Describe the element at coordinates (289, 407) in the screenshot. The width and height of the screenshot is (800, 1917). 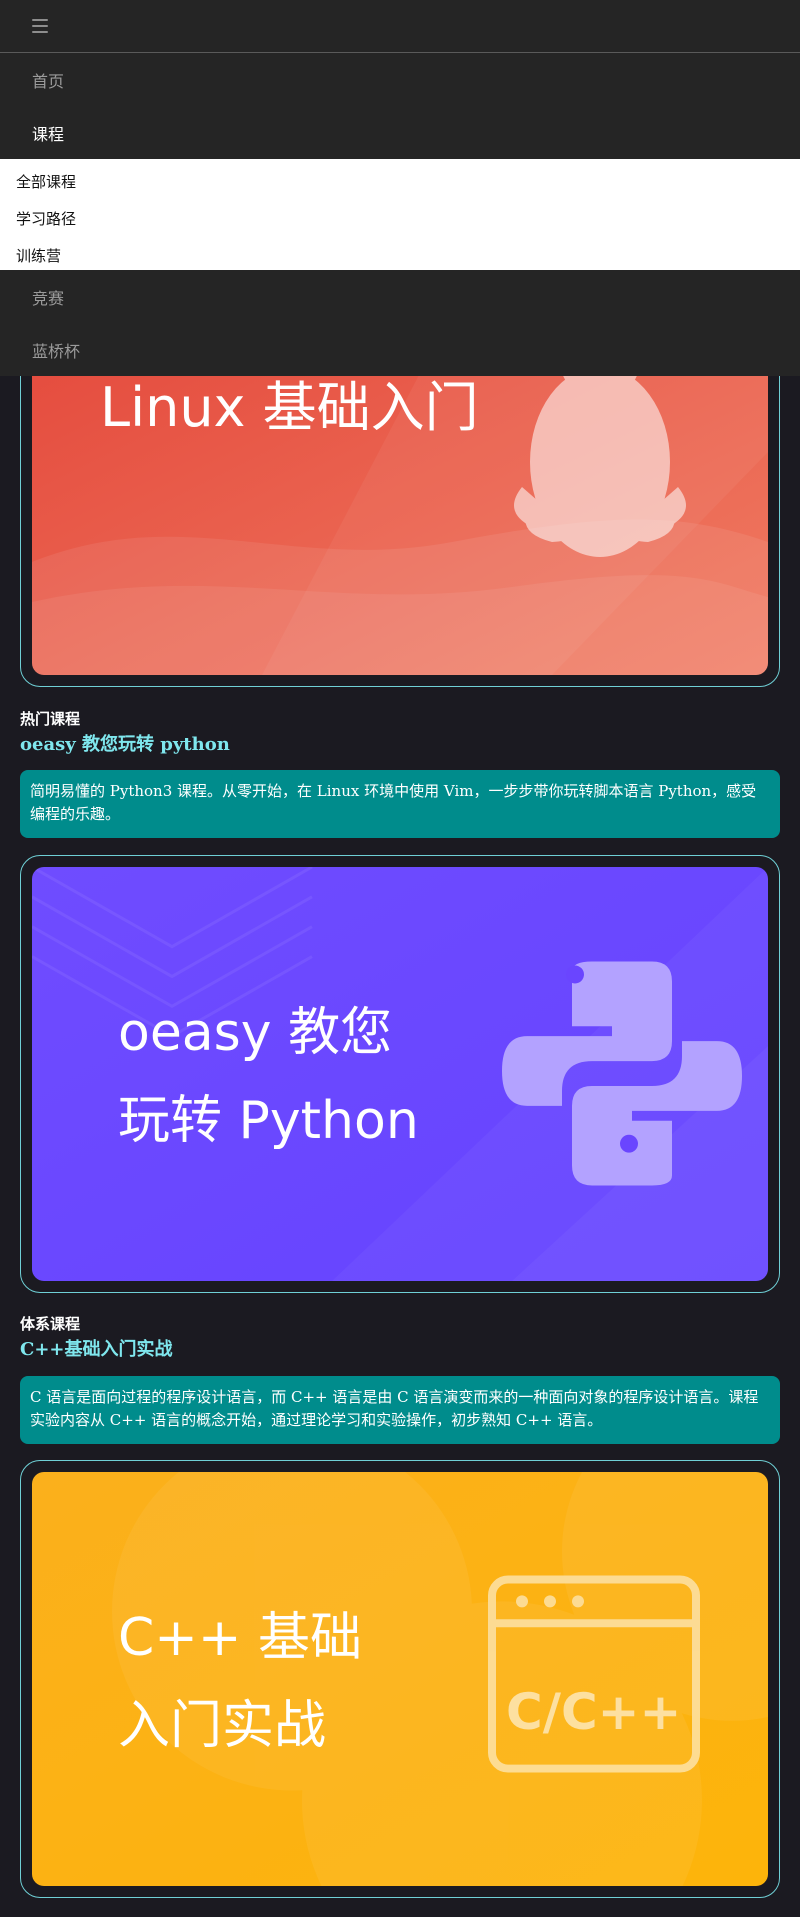
I see `banner-title-linux: Linux 基础入门` at that location.